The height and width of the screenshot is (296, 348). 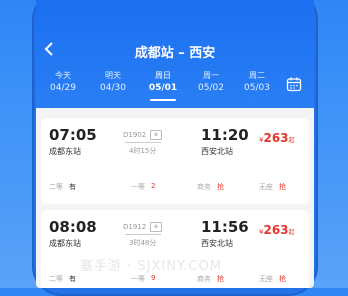 What do you see at coordinates (113, 88) in the screenshot?
I see `tab-date: 04/30` at bounding box center [113, 88].